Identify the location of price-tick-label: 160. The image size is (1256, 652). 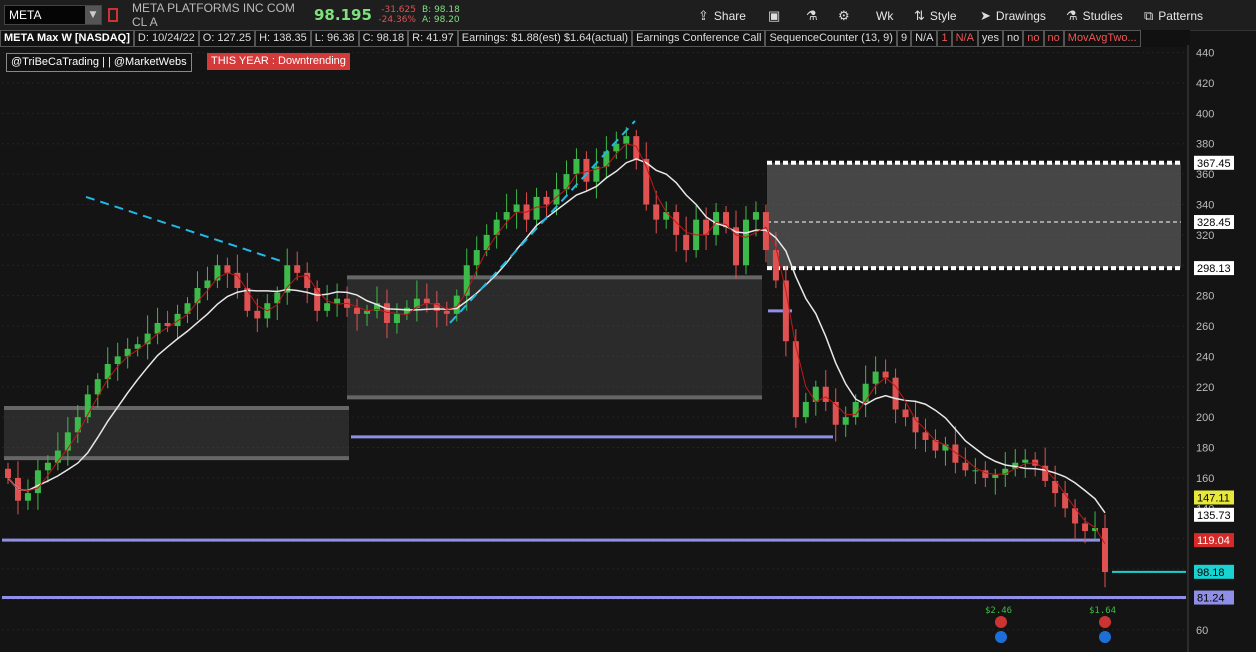
(1205, 479).